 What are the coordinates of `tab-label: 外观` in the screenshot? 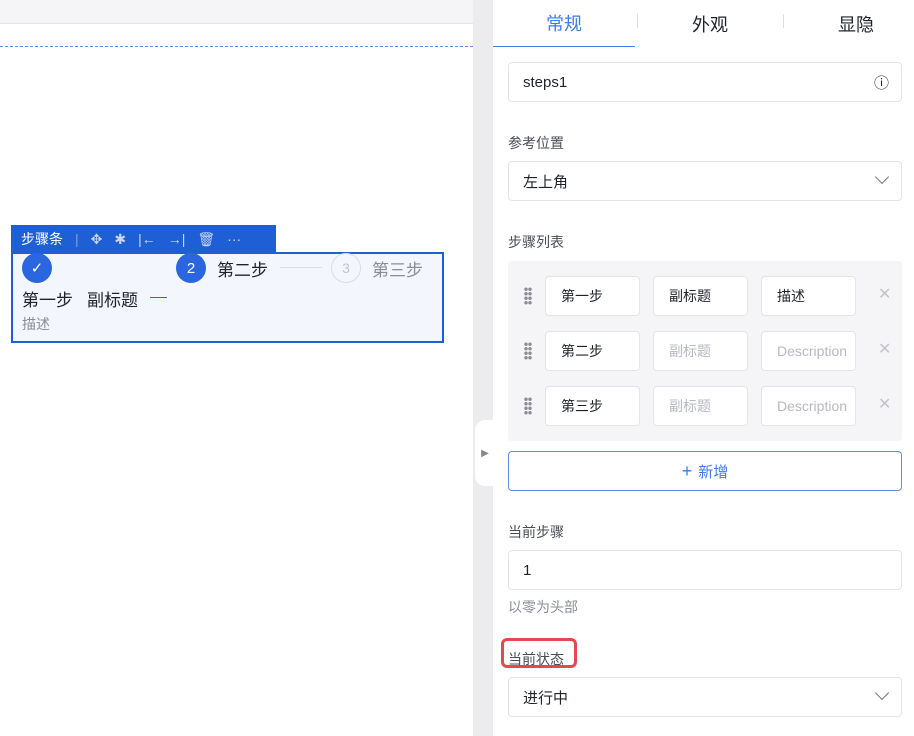 It's located at (710, 24).